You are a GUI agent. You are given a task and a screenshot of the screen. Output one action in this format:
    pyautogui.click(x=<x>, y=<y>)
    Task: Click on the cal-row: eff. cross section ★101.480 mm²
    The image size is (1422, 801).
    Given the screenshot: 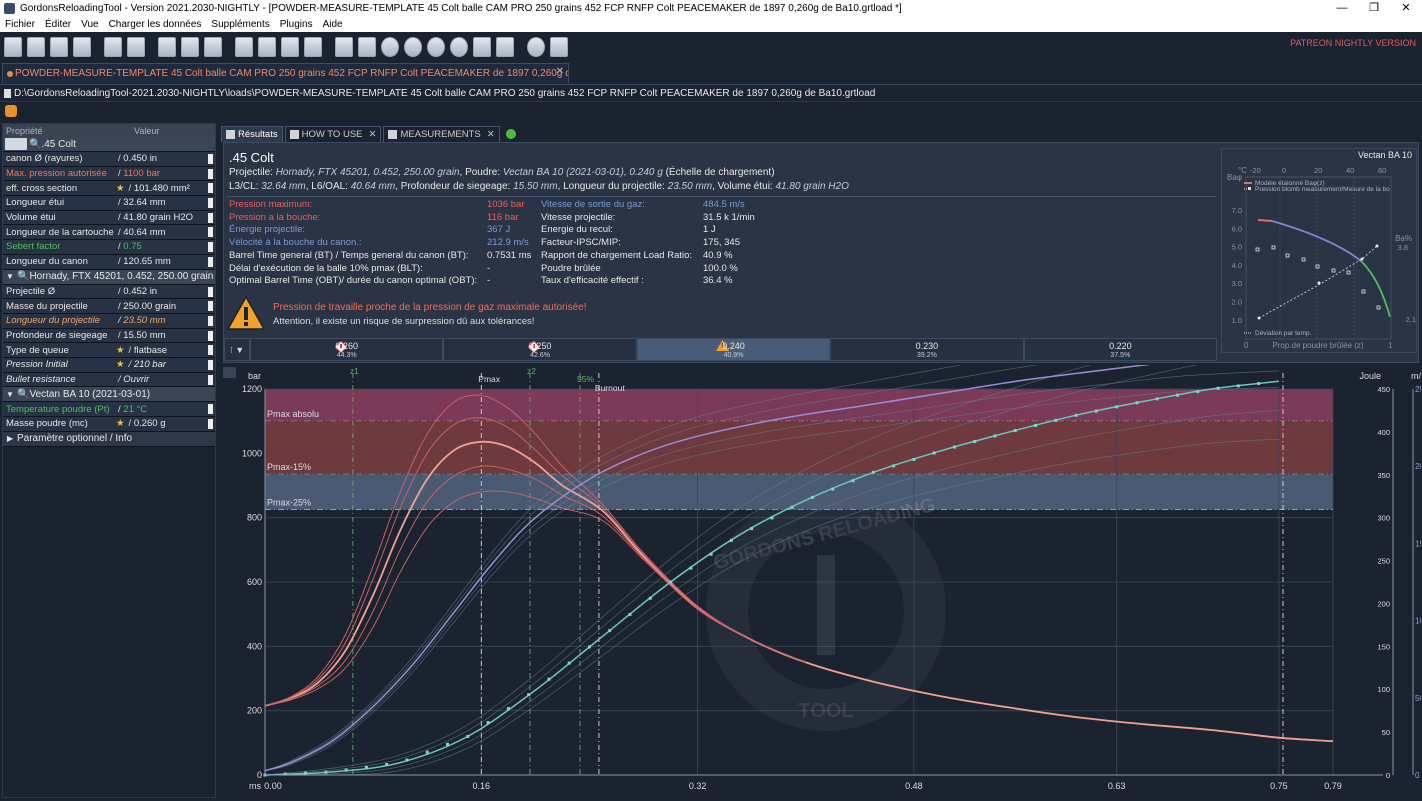 What is the action you would take?
    pyautogui.click(x=109, y=189)
    